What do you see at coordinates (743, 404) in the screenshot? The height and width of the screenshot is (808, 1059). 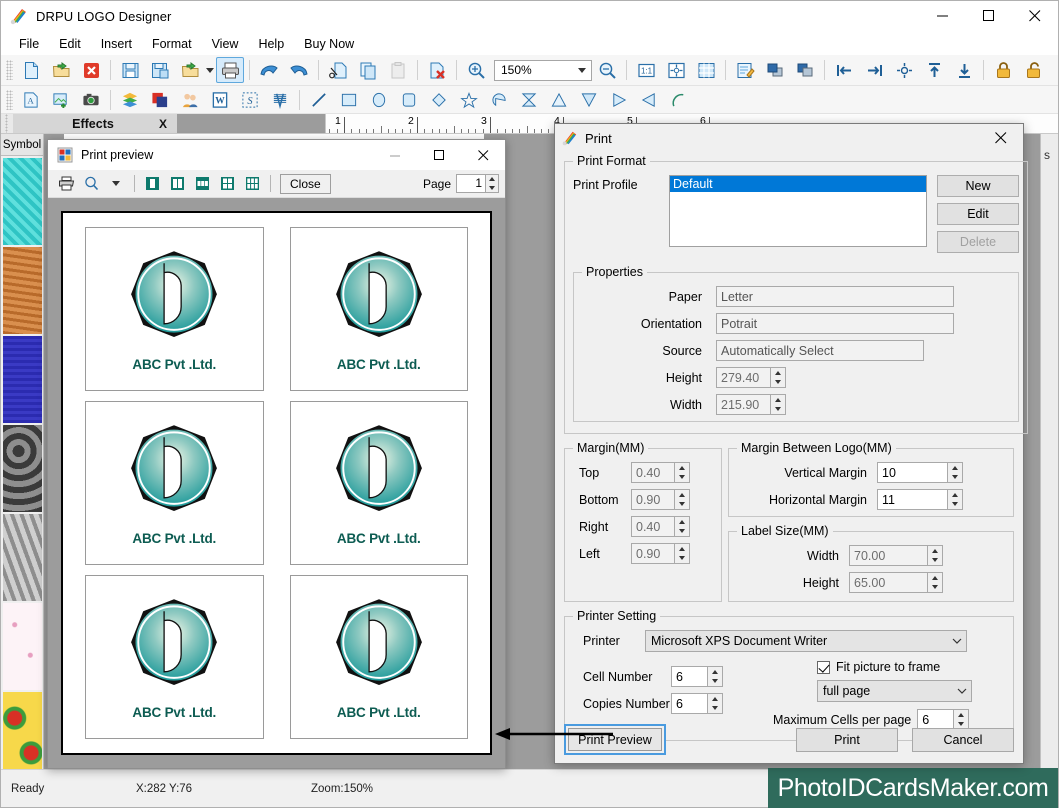 I see `width-value: 215.90` at bounding box center [743, 404].